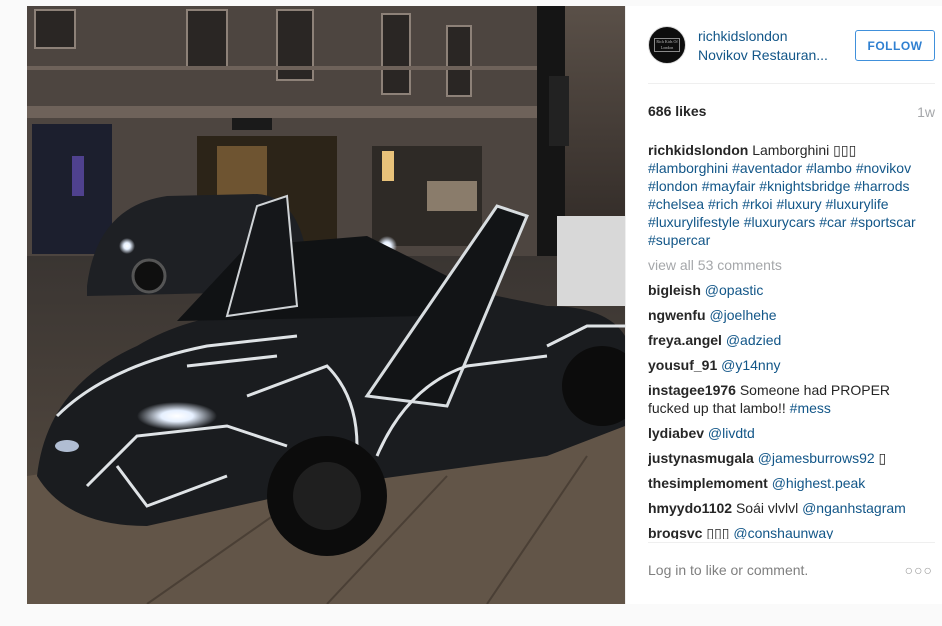 This screenshot has width=942, height=626. Describe the element at coordinates (690, 508) in the screenshot. I see `comment-user: hmyydo1102` at that location.